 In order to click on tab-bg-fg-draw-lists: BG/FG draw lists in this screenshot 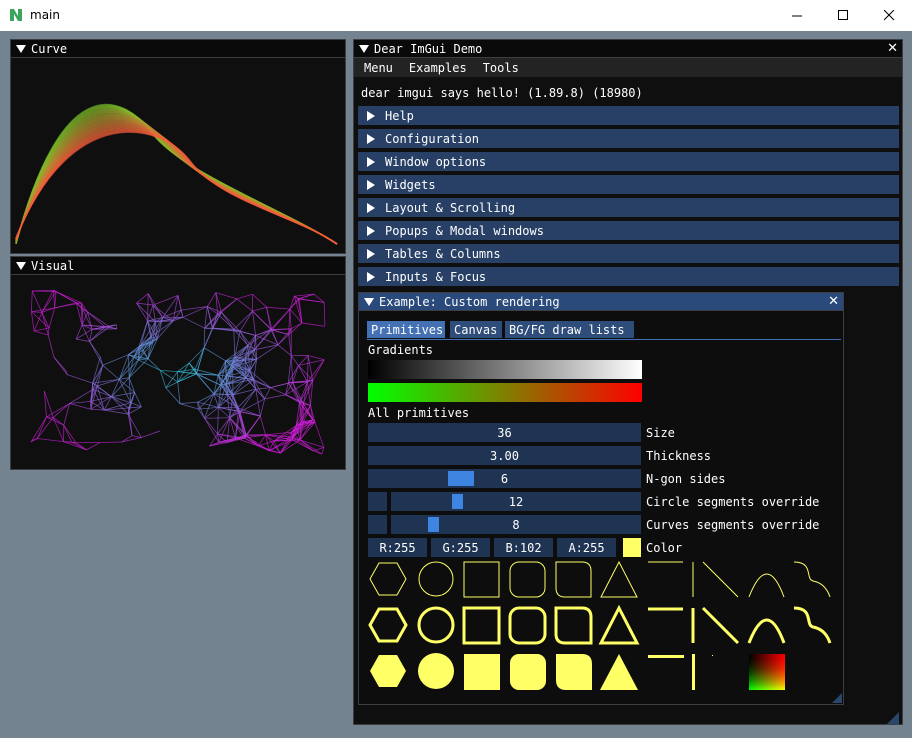, I will do `click(569, 329)`.